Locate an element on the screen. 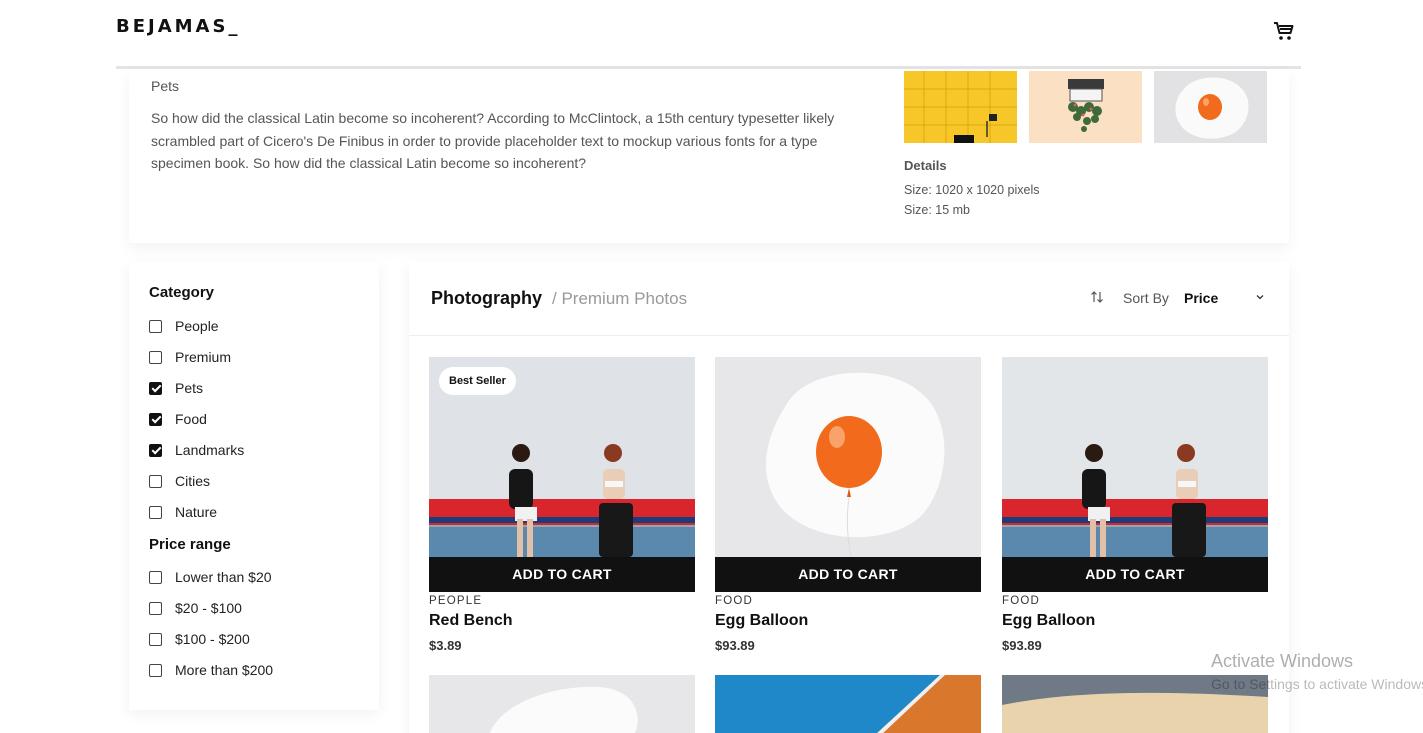  price-range-heading: Price range is located at coordinates (190, 544).